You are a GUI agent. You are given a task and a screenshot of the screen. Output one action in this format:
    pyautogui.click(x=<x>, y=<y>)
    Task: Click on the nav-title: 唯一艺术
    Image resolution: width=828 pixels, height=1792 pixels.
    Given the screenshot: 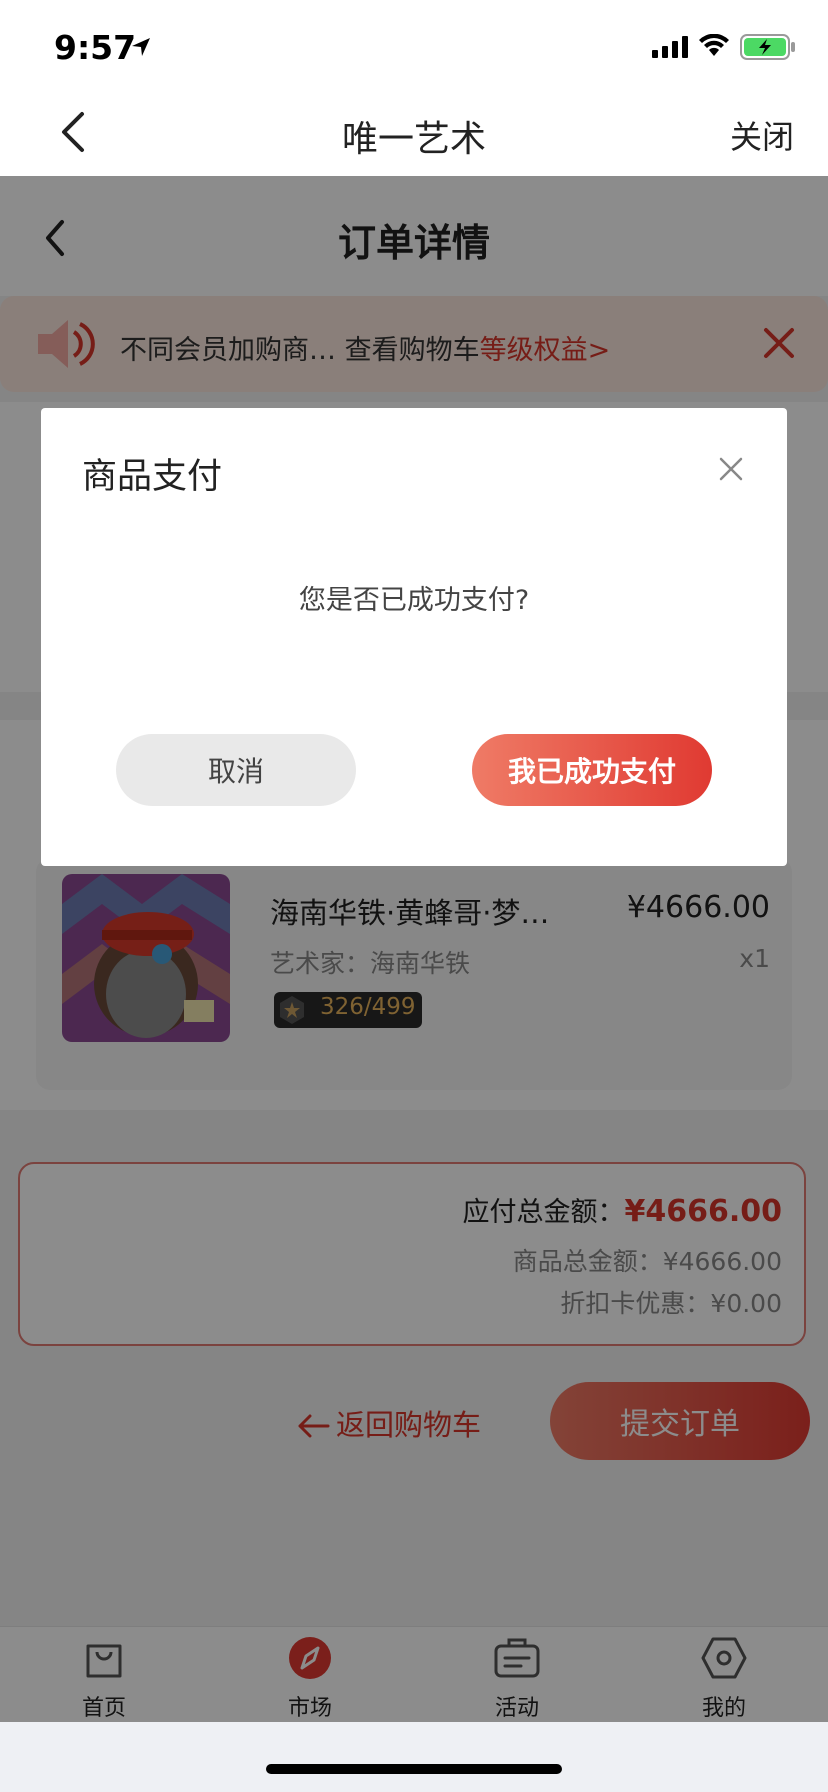 What is the action you would take?
    pyautogui.click(x=413, y=139)
    